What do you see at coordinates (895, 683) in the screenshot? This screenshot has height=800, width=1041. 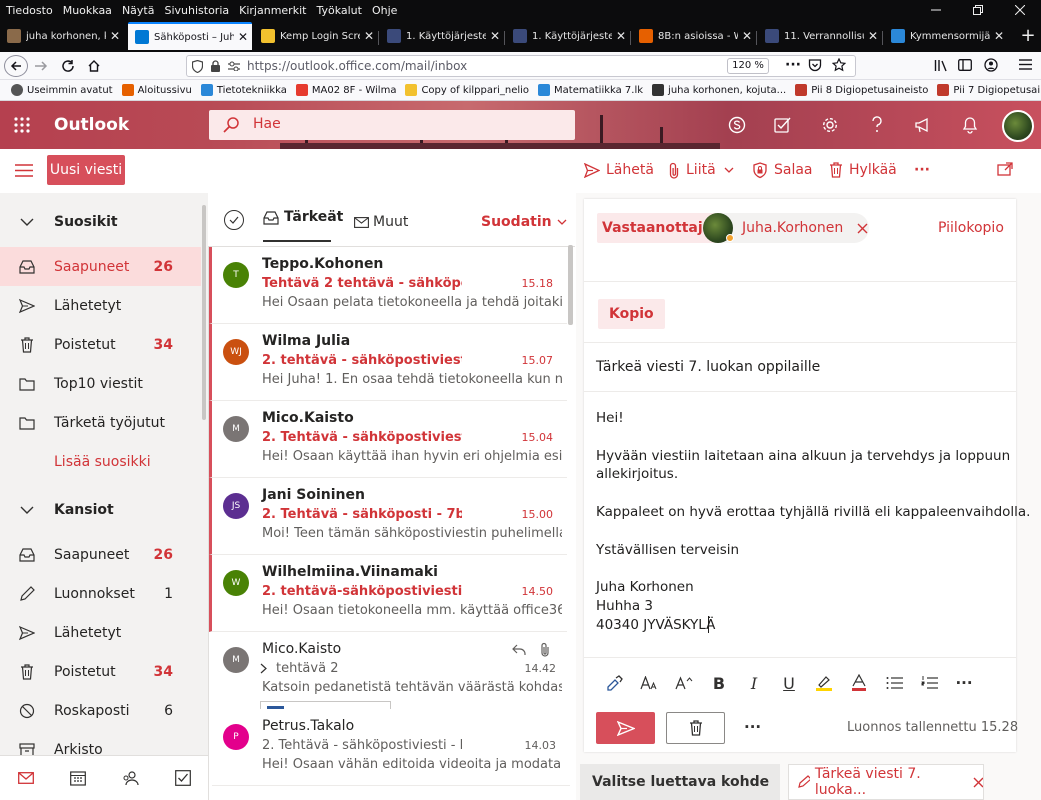 I see `bullets-icon` at bounding box center [895, 683].